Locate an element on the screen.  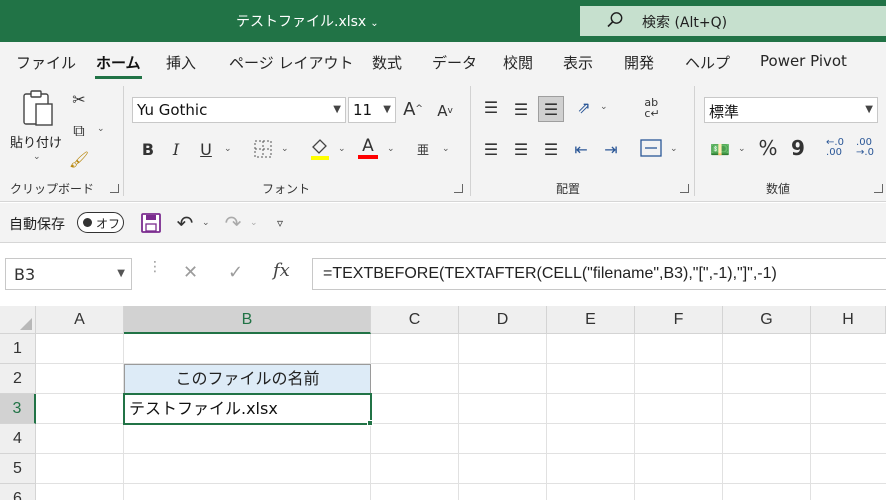
column-header-g: G is located at coordinates (767, 320).